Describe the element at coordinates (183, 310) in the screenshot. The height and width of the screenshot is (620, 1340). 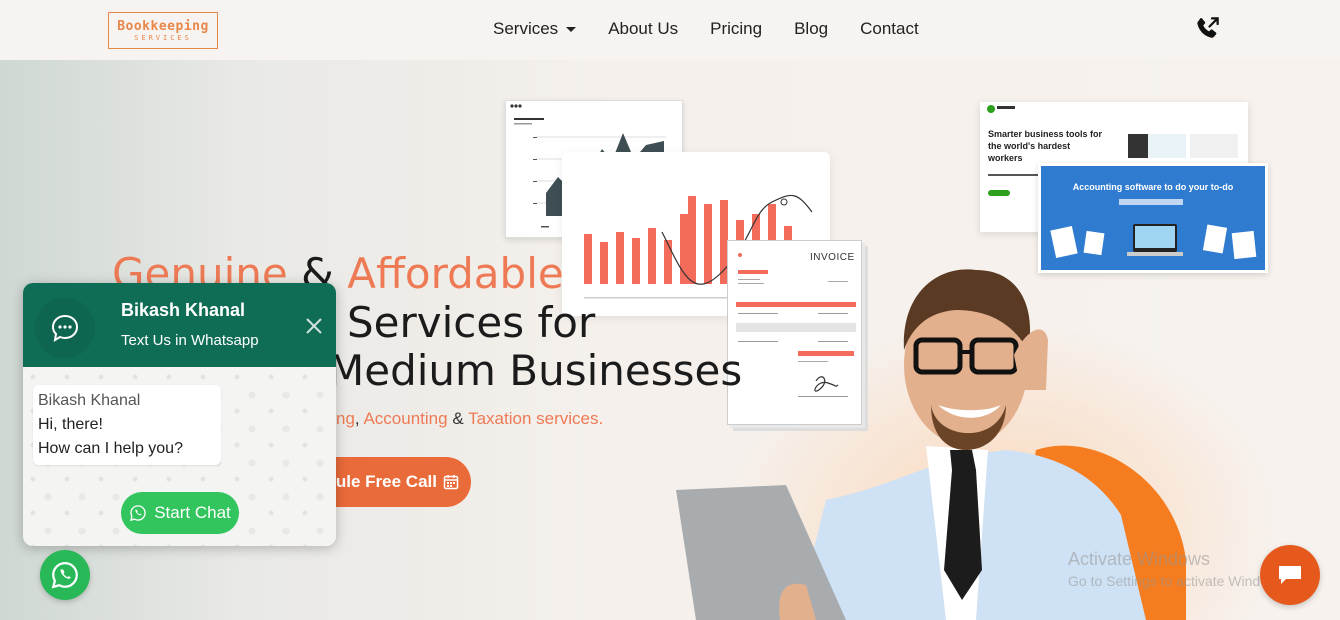
I see `whatsapp-agent-name: Bikash Khanal` at that location.